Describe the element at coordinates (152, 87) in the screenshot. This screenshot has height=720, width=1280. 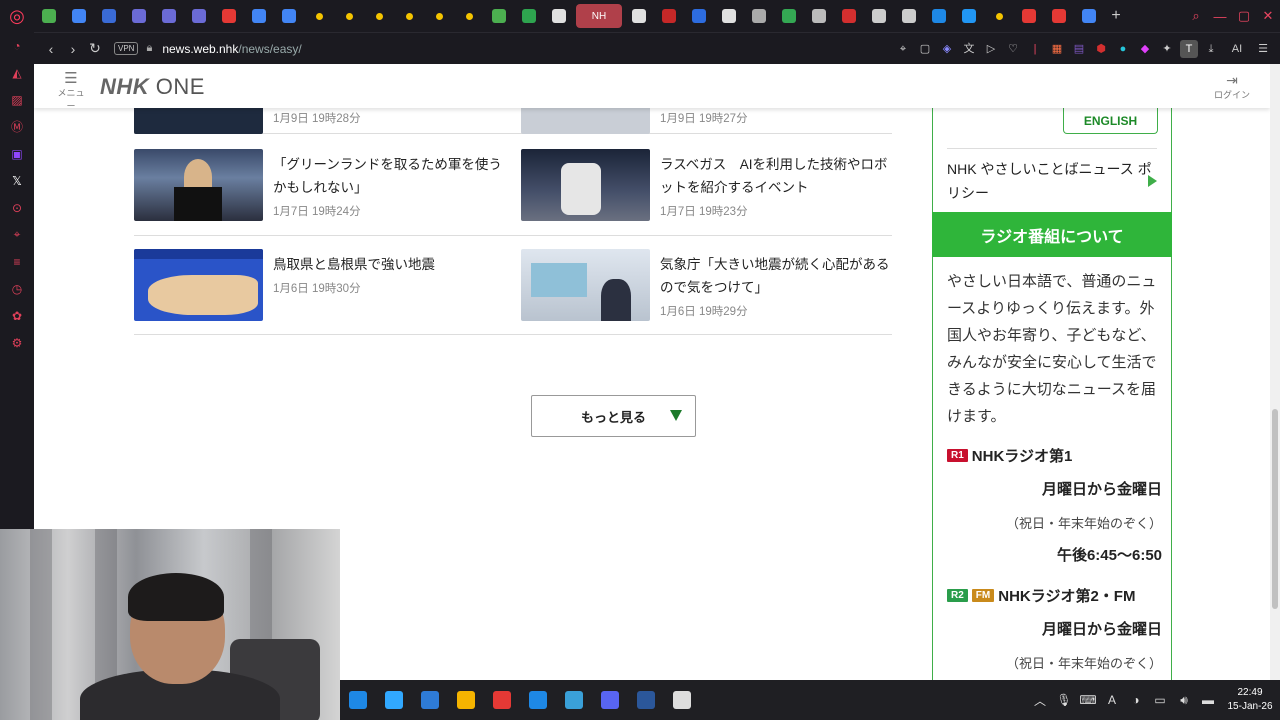
I see `nhk-one-logo: NHK ONE` at that location.